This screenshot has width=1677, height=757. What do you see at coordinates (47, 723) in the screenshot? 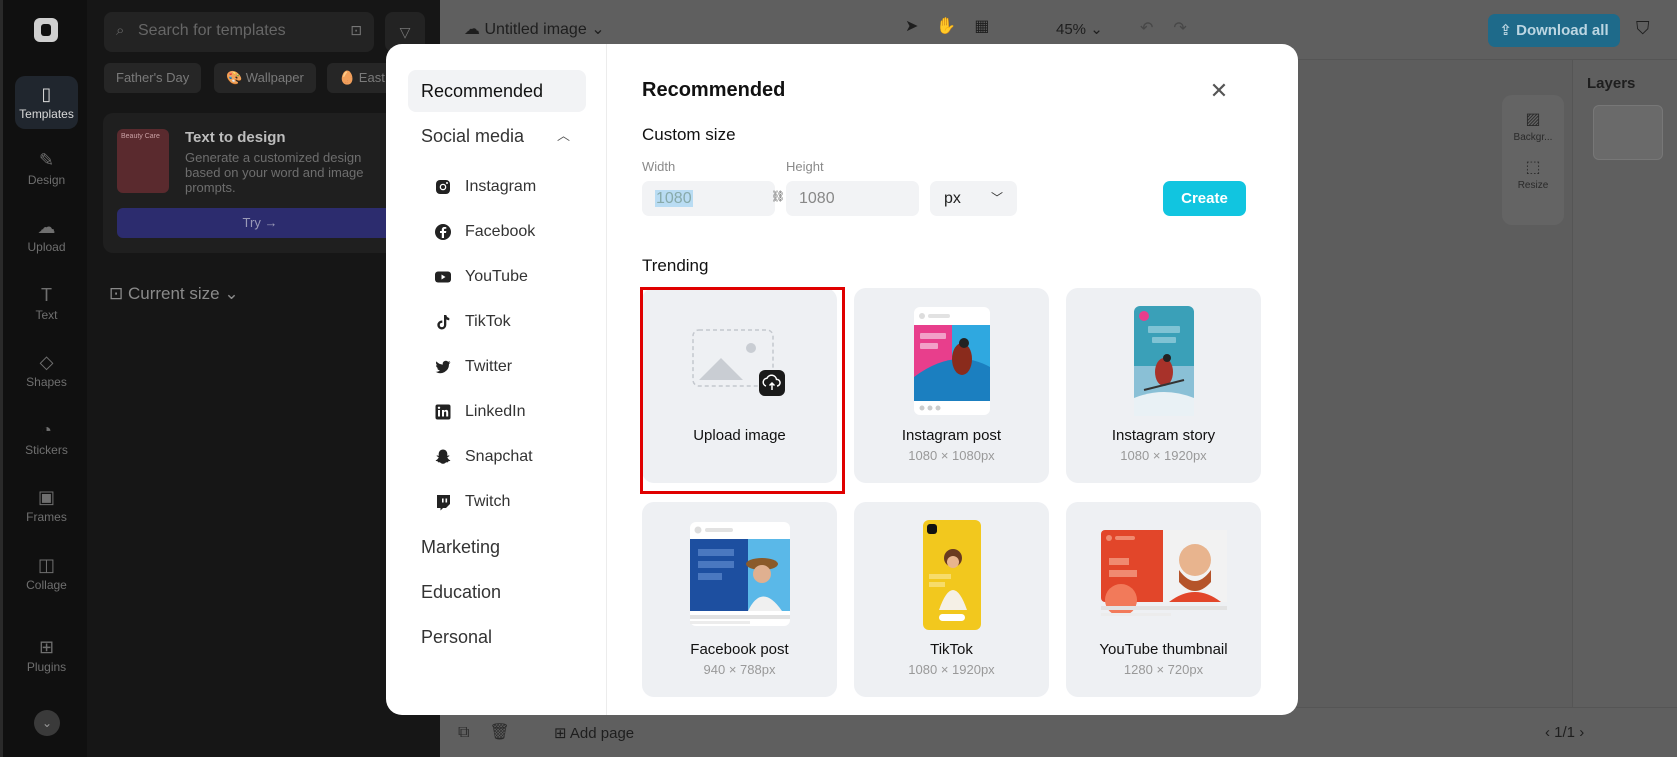
I see `account-avatar: ⌄` at bounding box center [47, 723].